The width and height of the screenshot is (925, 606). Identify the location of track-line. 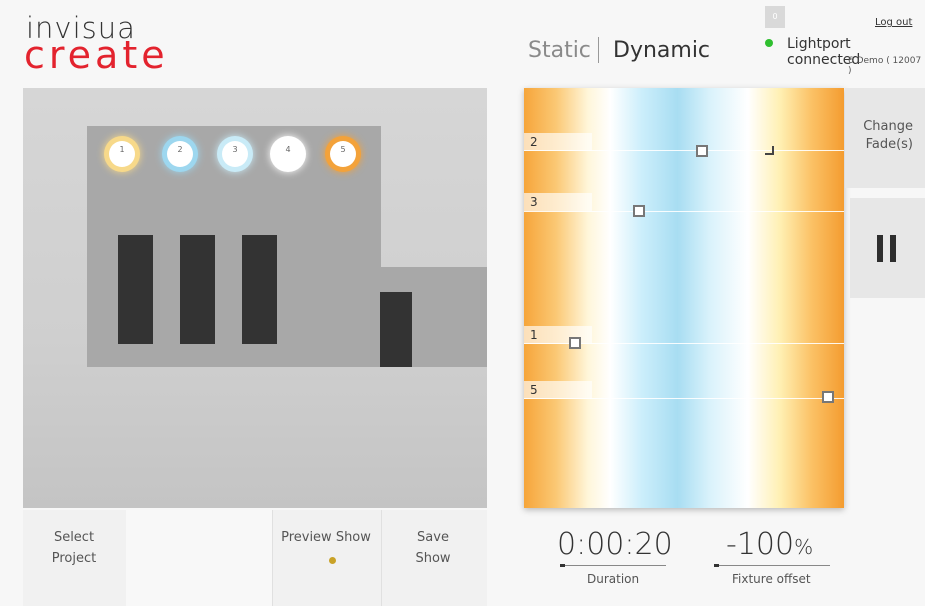
(684, 211).